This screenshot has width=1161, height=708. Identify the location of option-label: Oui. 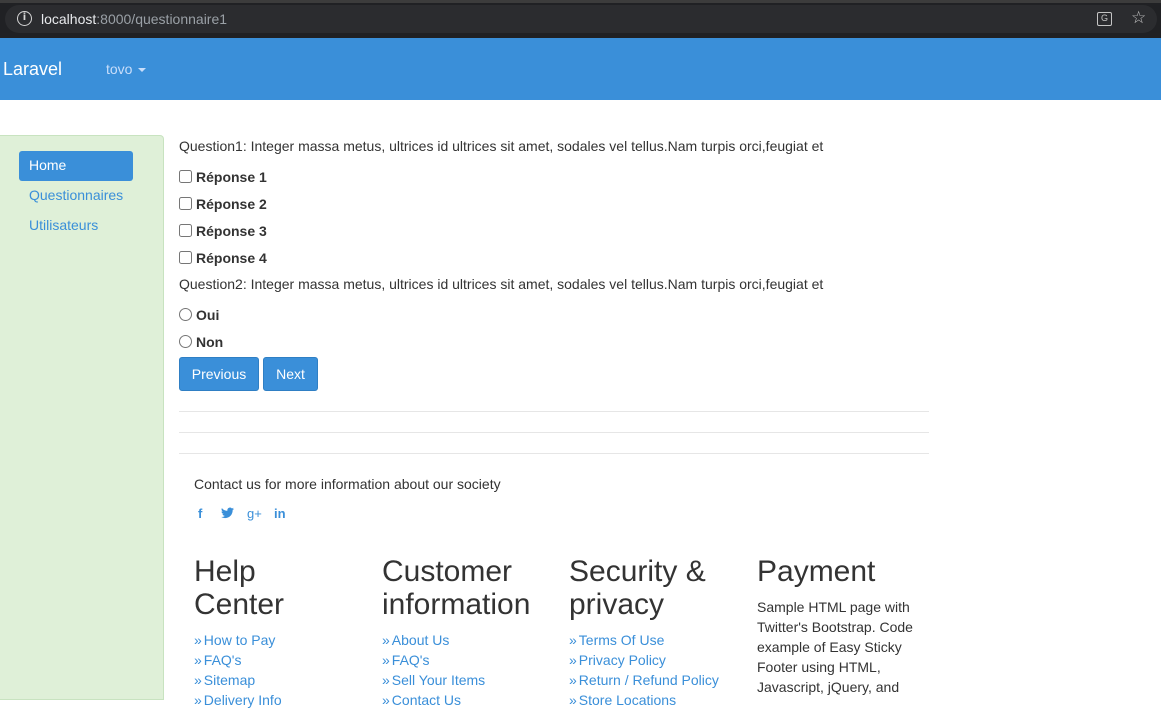
(208, 315).